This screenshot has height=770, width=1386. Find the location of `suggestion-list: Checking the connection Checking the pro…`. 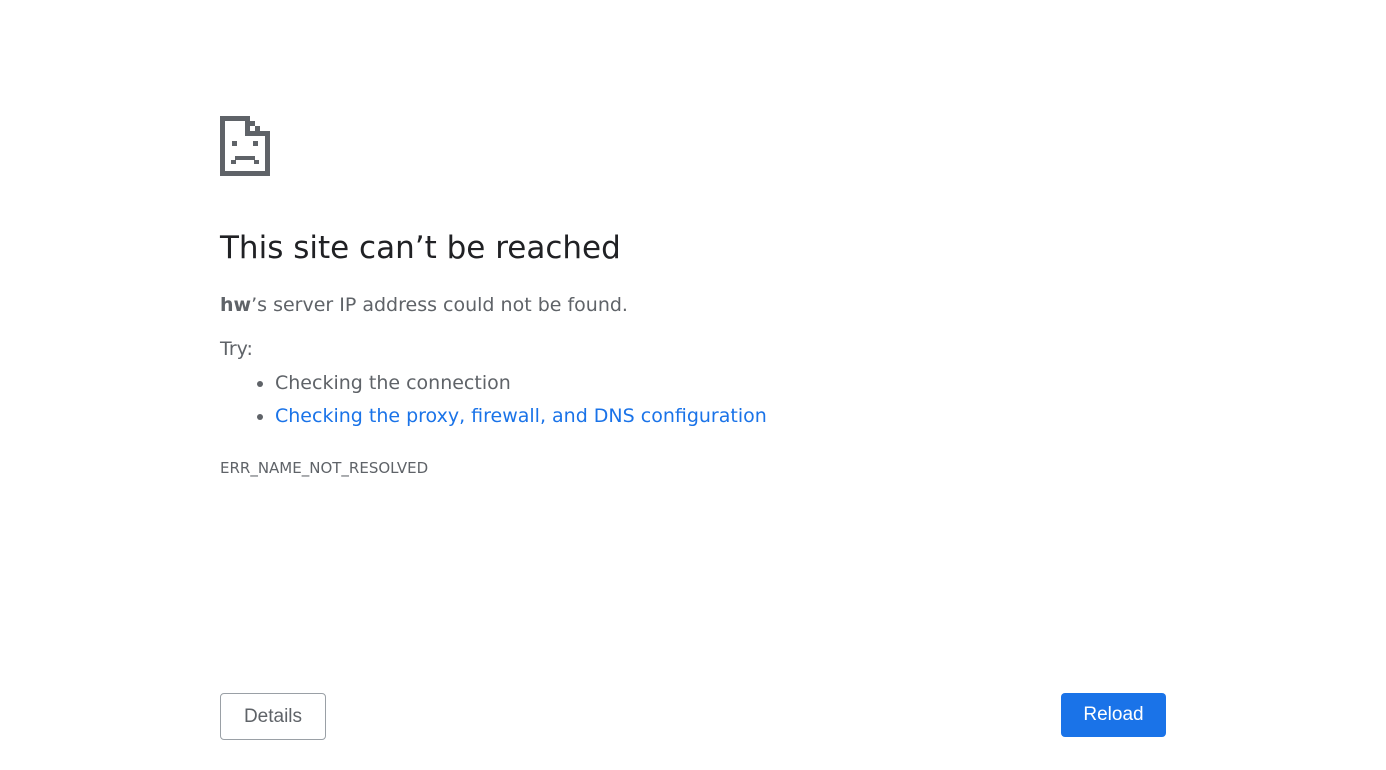

suggestion-list: Checking the connection Checking the pro… is located at coordinates (493, 400).